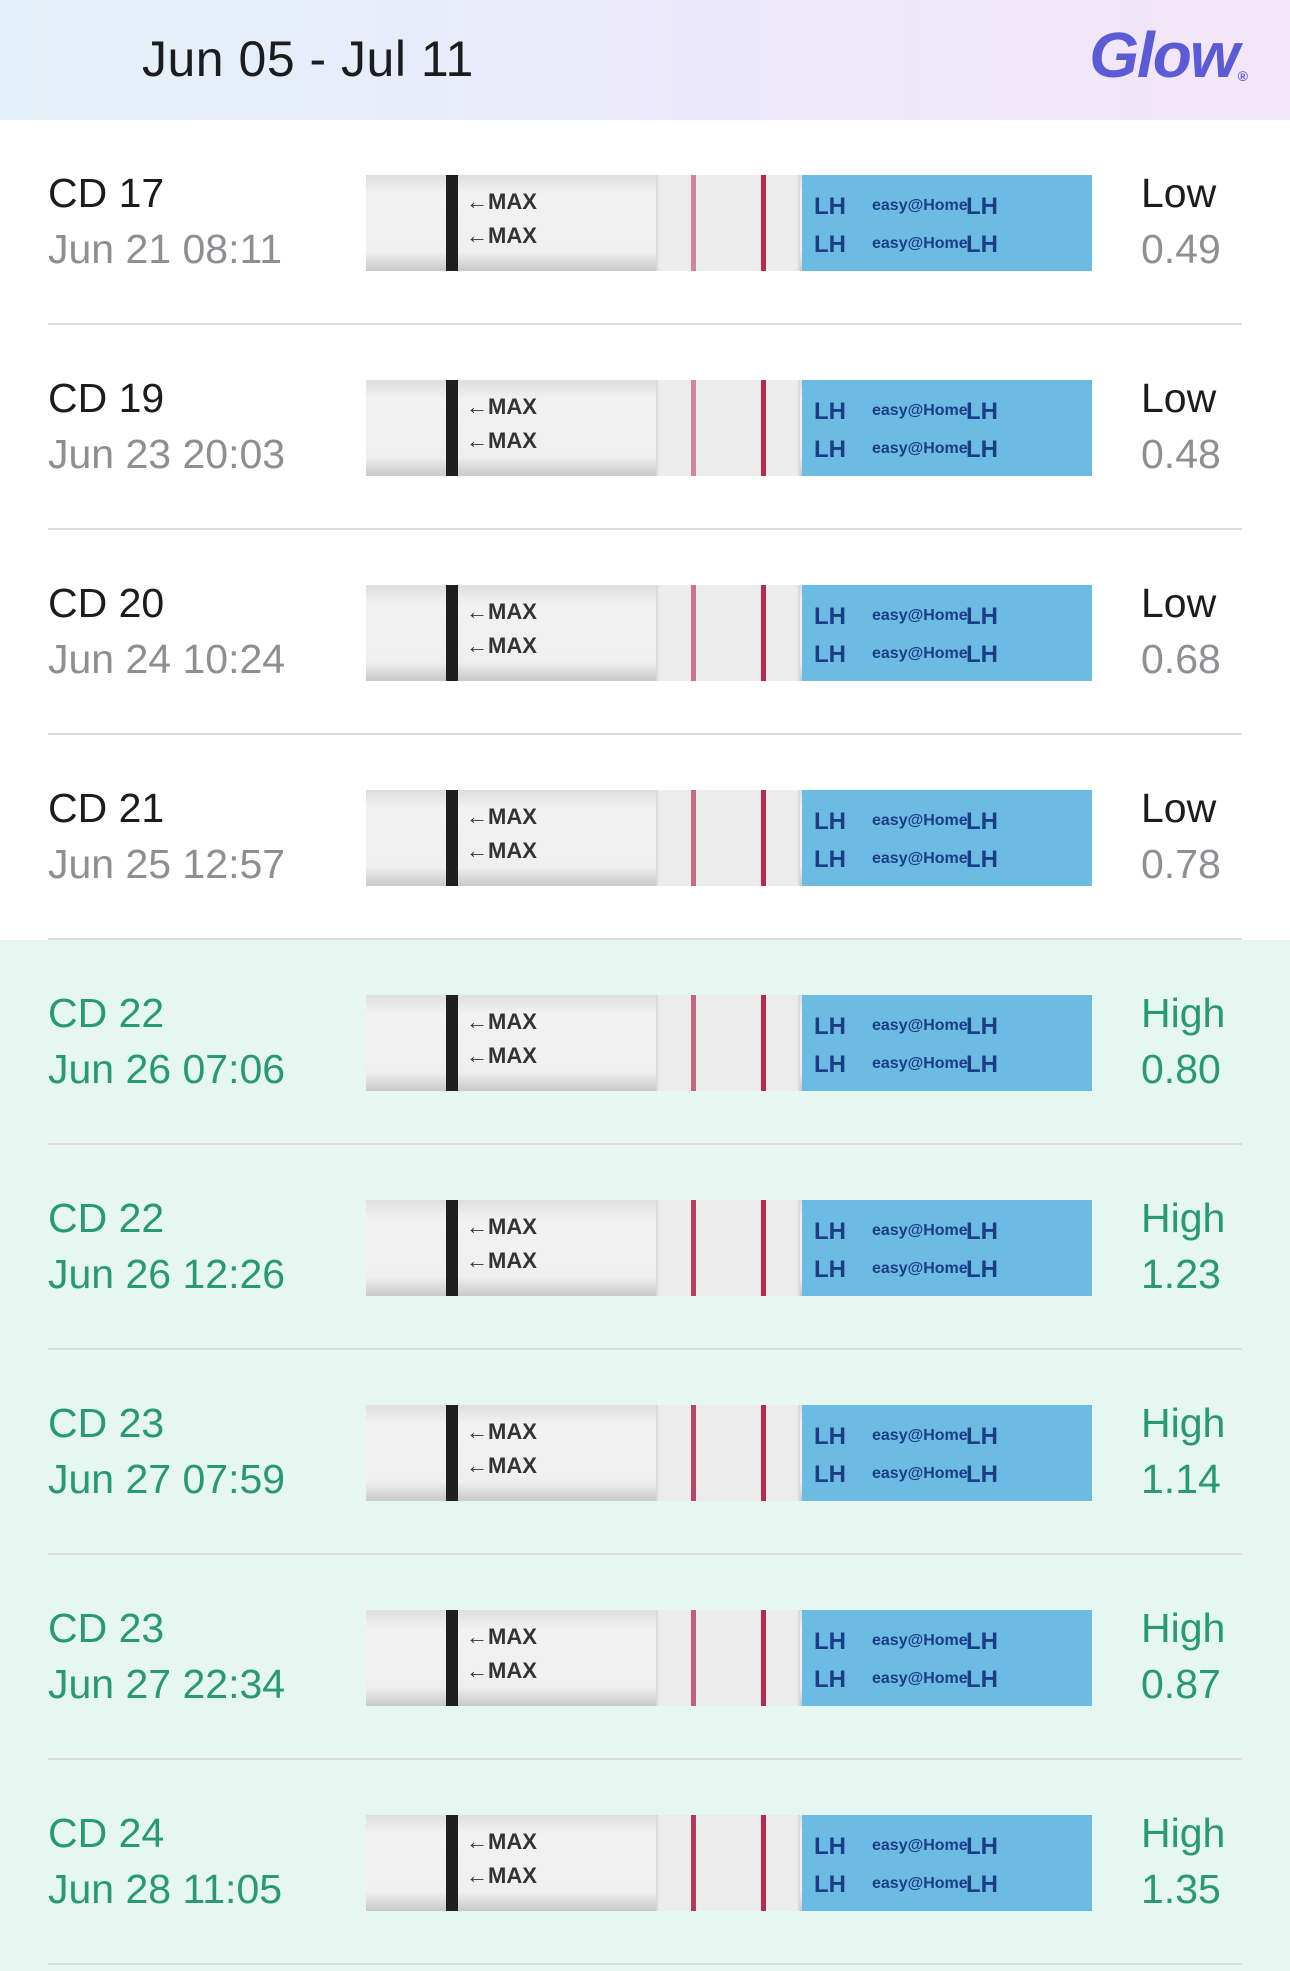 Image resolution: width=1290 pixels, height=1971 pixels. I want to click on header-bar: Jun 05 - Jul 11 Glow®, so click(645, 60).